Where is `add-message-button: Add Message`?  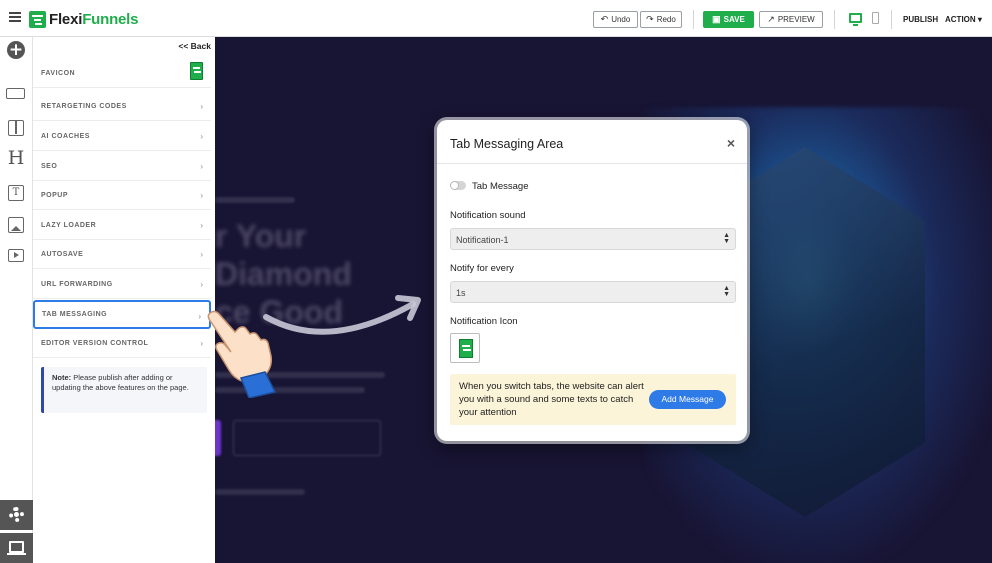 add-message-button: Add Message is located at coordinates (687, 399).